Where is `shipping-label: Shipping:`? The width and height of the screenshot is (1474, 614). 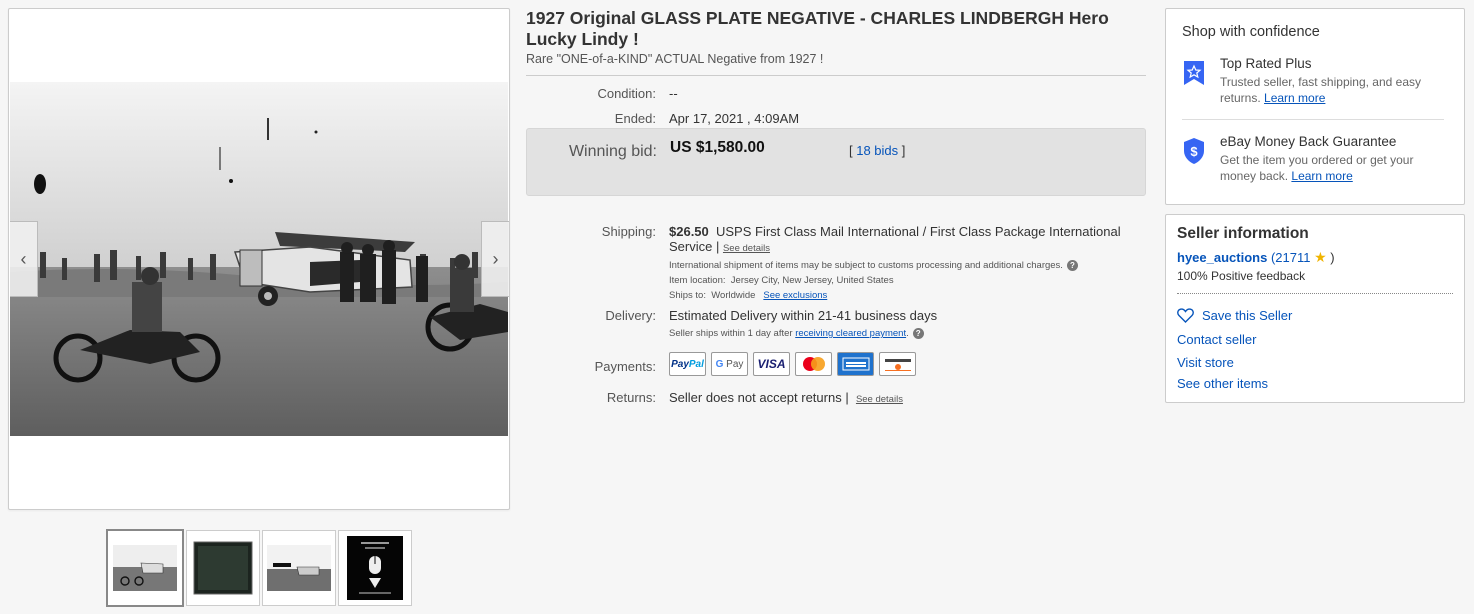
shipping-label: Shipping: is located at coordinates (628, 231).